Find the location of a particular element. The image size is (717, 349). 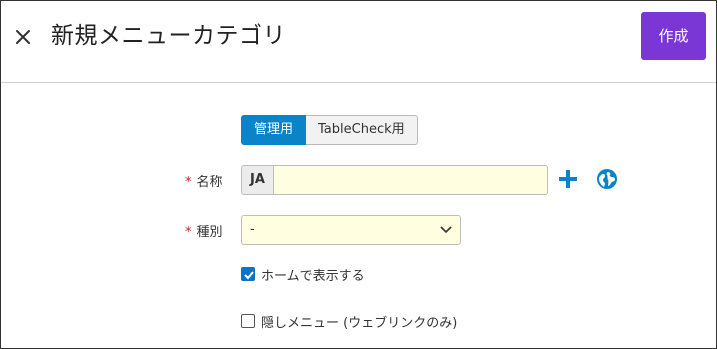

name-input is located at coordinates (410, 180).